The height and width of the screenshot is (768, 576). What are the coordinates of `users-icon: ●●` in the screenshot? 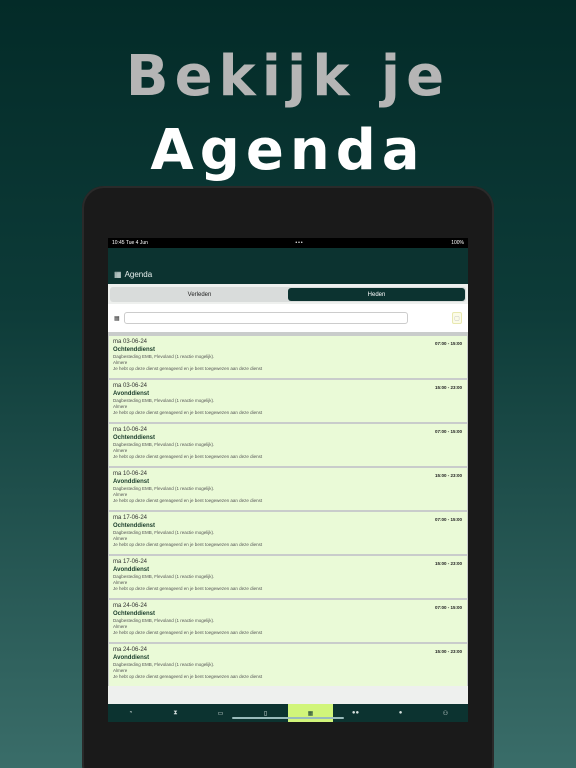 It's located at (355, 713).